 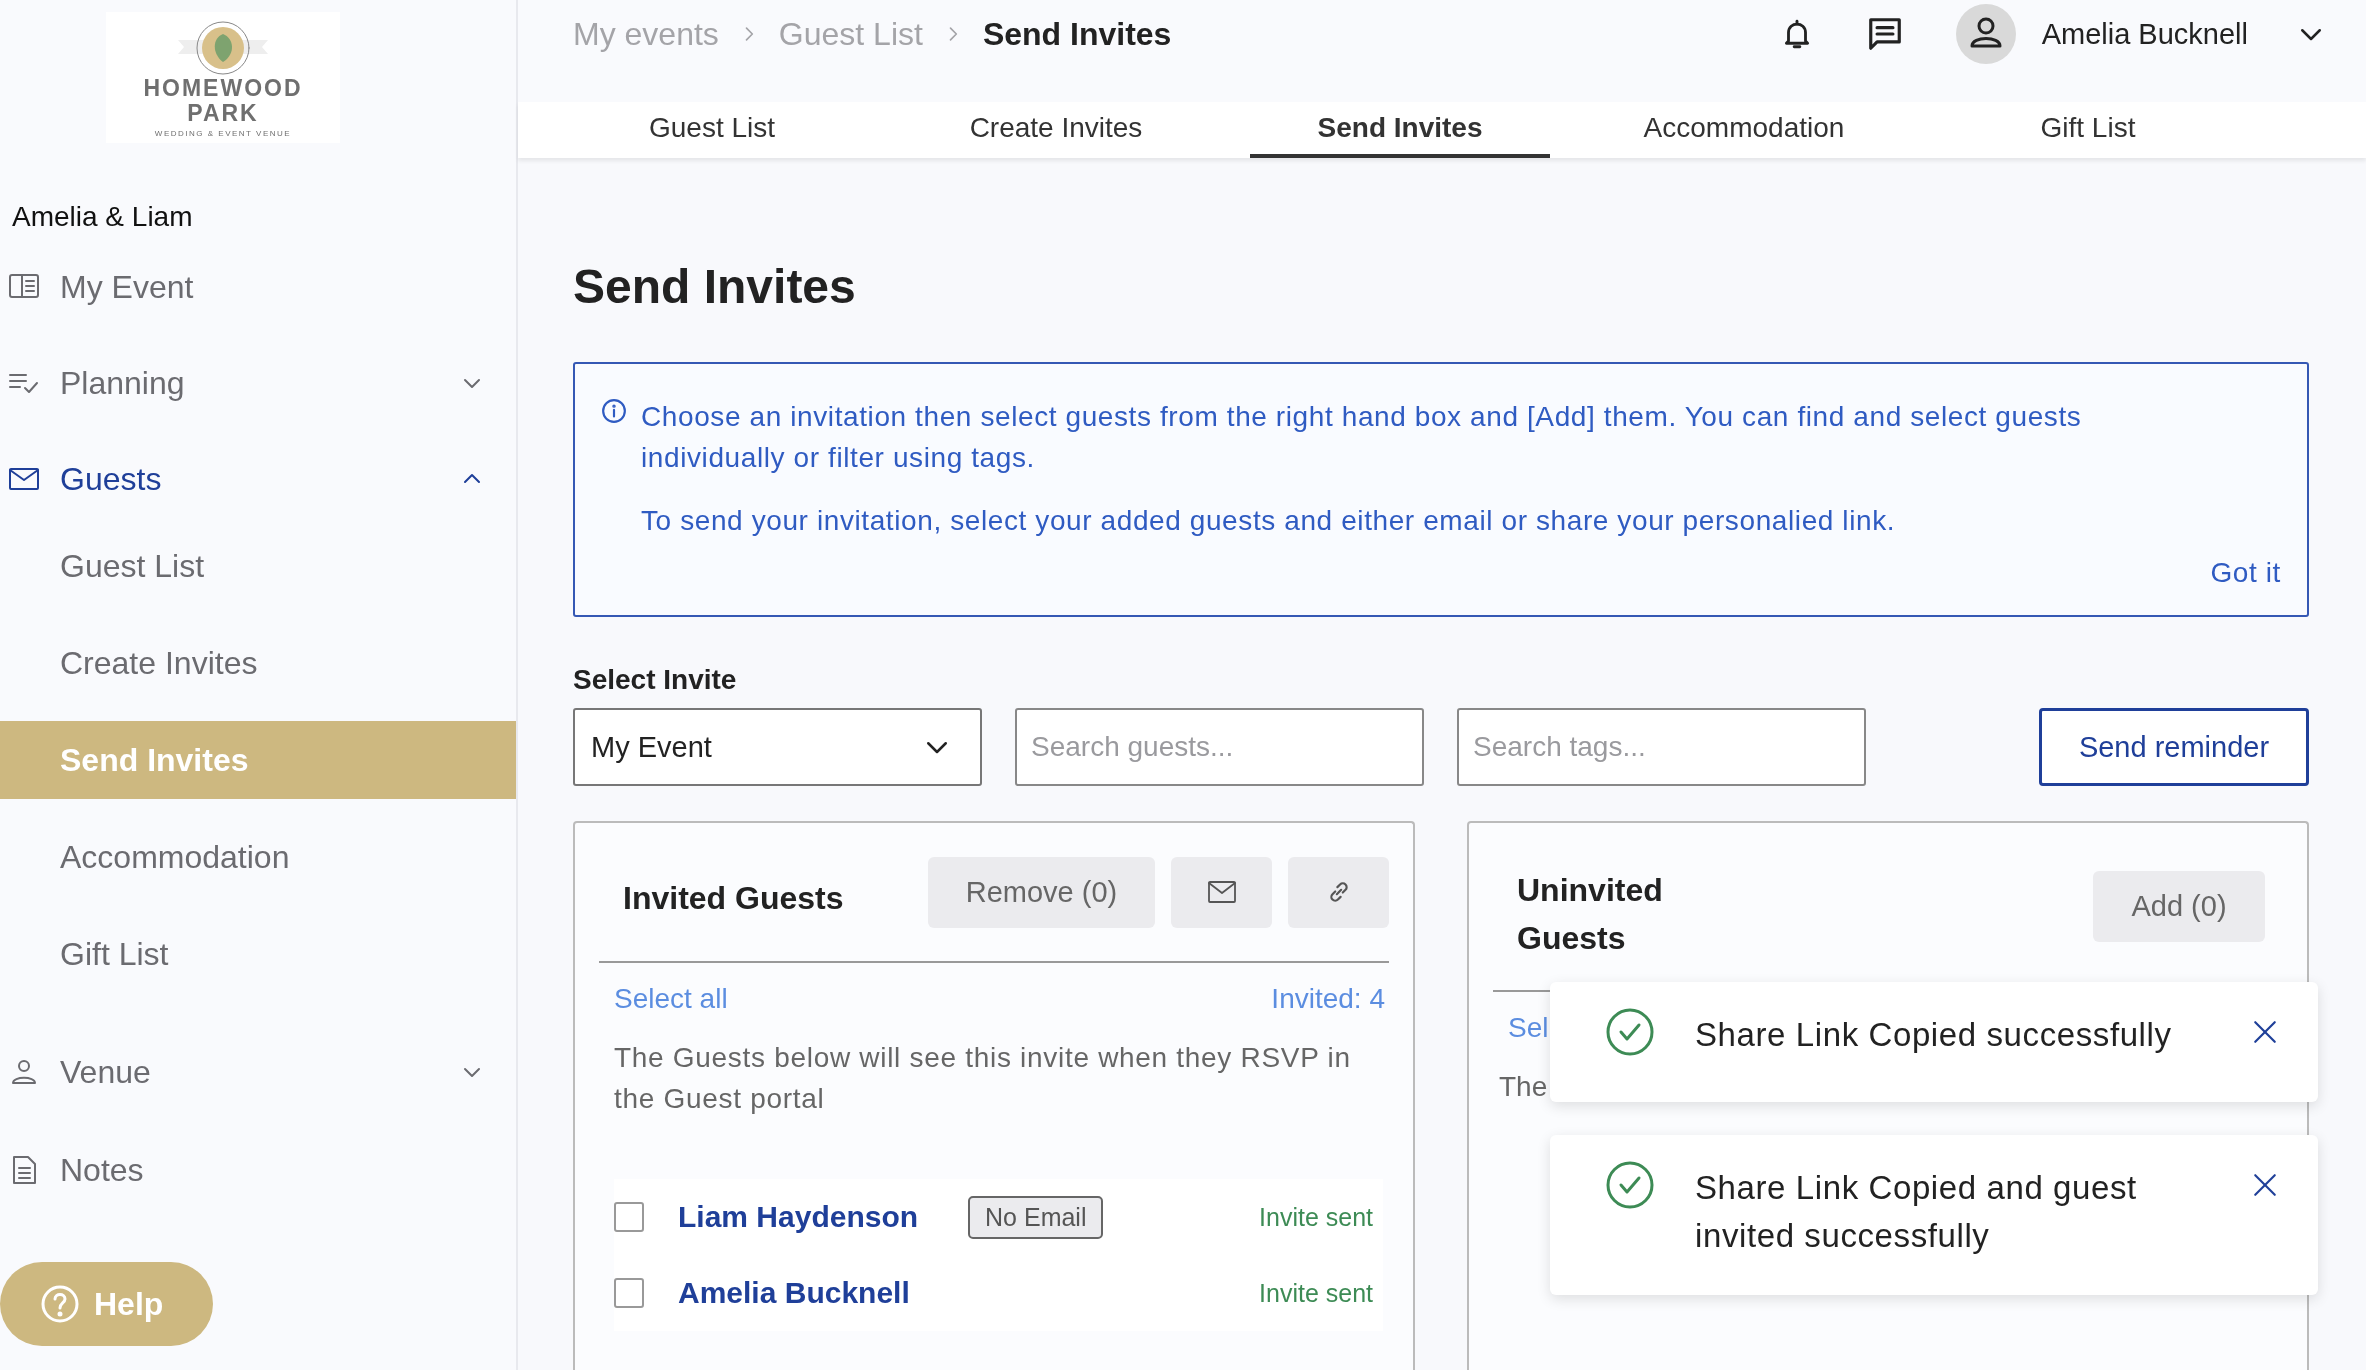 What do you see at coordinates (983, 1078) in the screenshot?
I see `panel-description: The Guests below will see this invite when they RSVP in the Guest portal` at bounding box center [983, 1078].